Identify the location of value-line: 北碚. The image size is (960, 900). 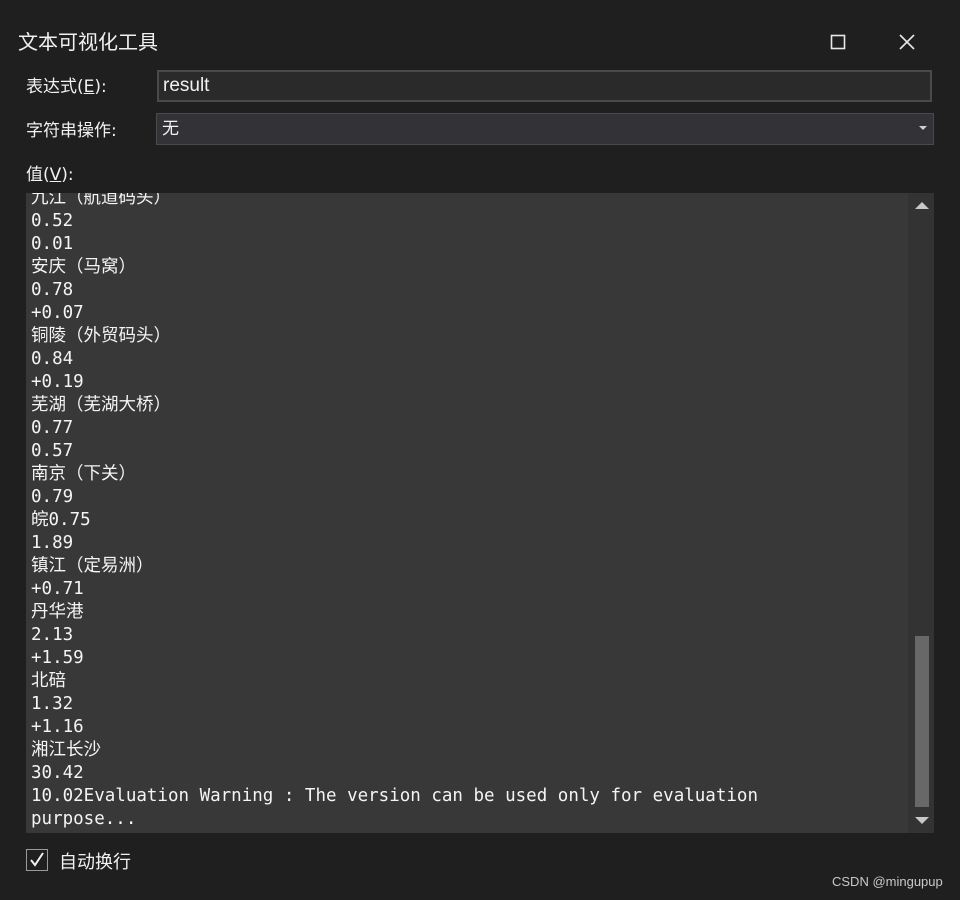
(48, 681).